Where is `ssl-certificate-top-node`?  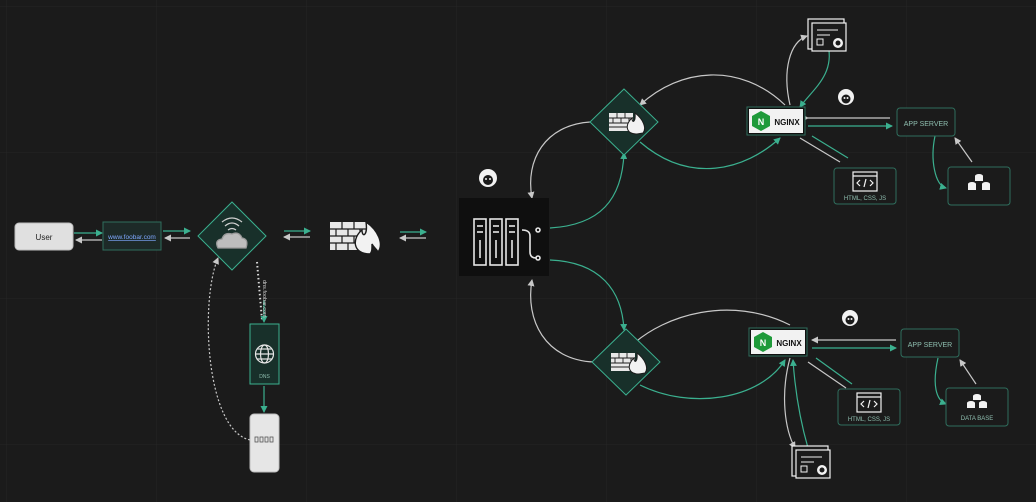 ssl-certificate-top-node is located at coordinates (827, 35).